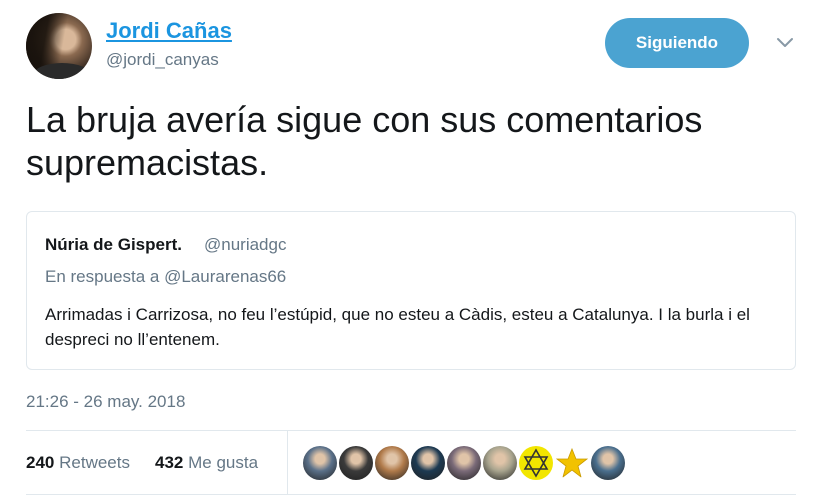 The height and width of the screenshot is (496, 821). Describe the element at coordinates (245, 244) in the screenshot. I see `quoted-author-handle: @nuriadgc` at that location.